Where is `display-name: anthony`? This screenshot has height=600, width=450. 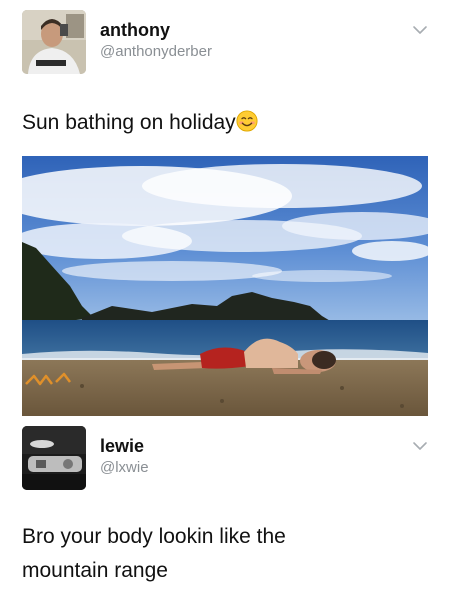
display-name: anthony is located at coordinates (156, 30).